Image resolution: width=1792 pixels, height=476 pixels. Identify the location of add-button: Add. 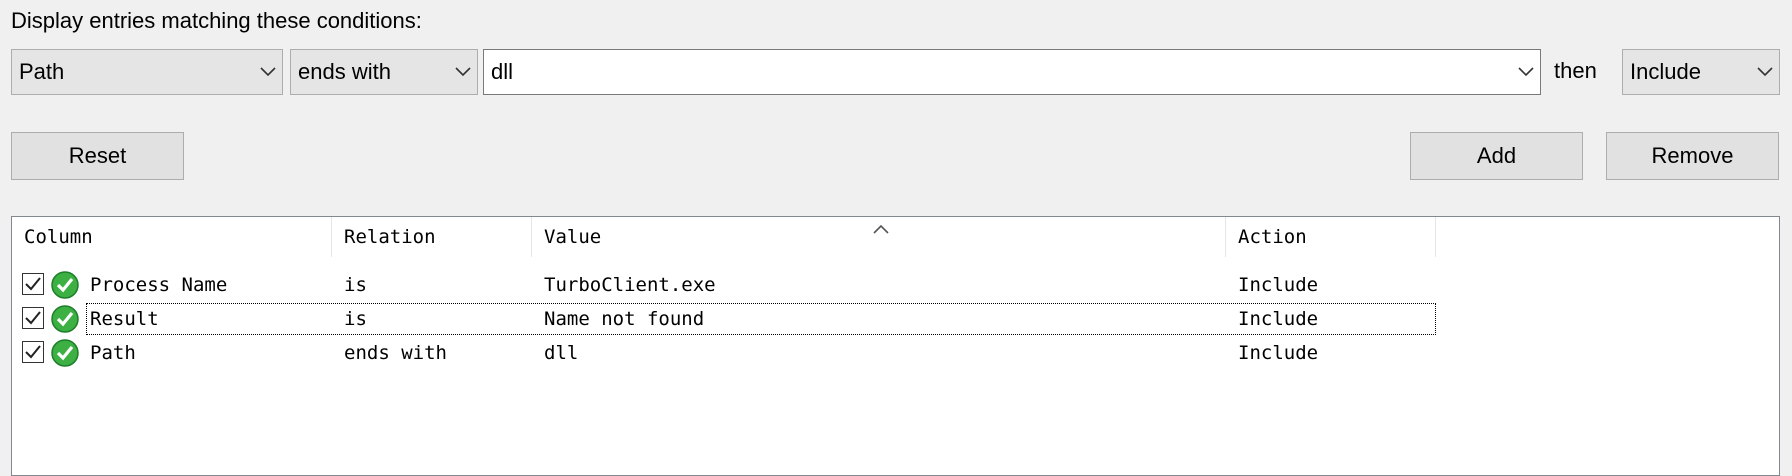
(1496, 156).